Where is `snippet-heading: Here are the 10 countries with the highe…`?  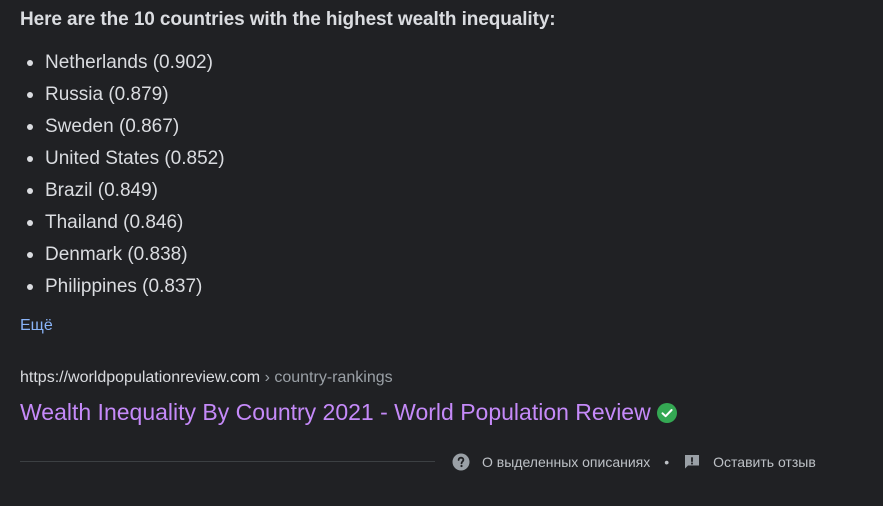 snippet-heading: Here are the 10 countries with the highe… is located at coordinates (288, 19).